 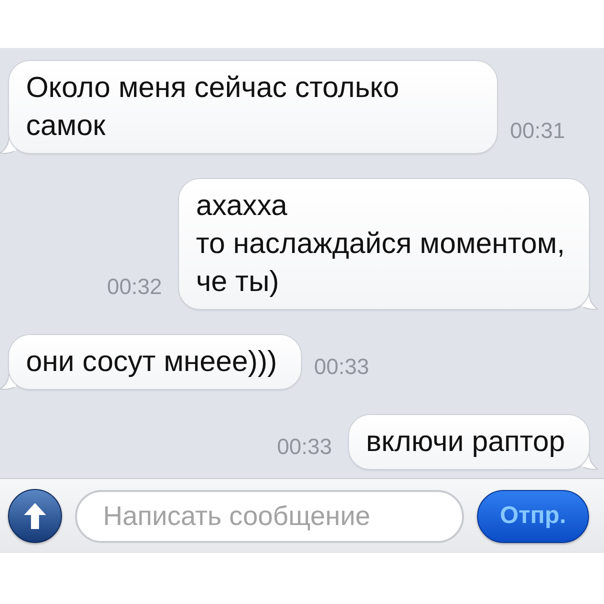 I want to click on message-text: ахахха то наслаждайся моментом, че ты), so click(x=380, y=244).